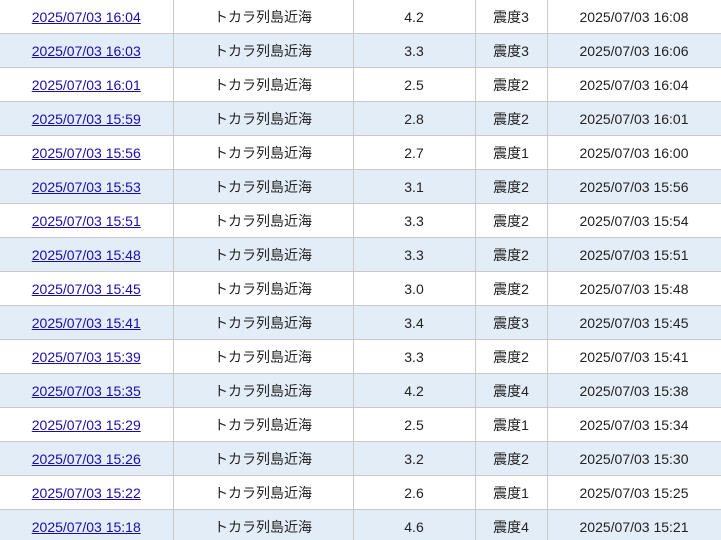 The width and height of the screenshot is (721, 540). I want to click on announced-time-cell: 2025/07/03 15:51, so click(633, 254).